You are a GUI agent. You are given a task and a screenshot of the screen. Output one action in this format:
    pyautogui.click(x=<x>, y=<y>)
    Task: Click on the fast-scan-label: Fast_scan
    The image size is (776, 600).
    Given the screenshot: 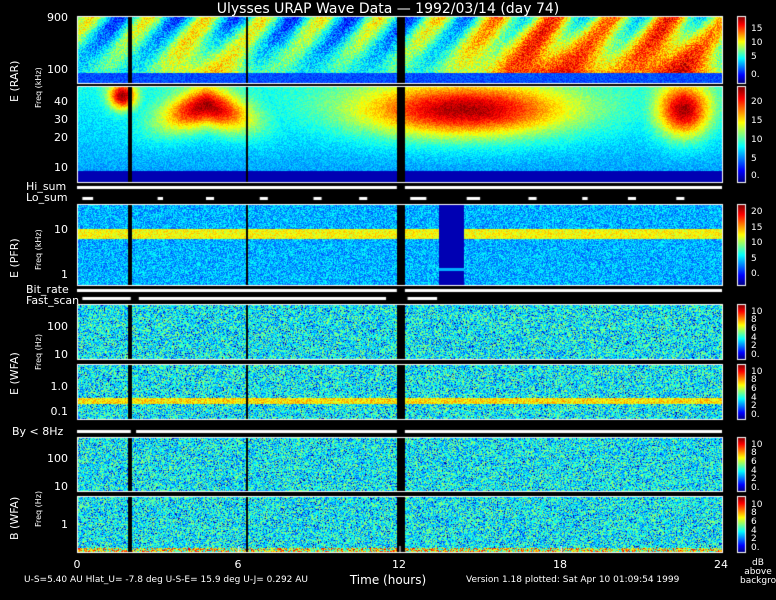 What is the action you would take?
    pyautogui.click(x=53, y=300)
    